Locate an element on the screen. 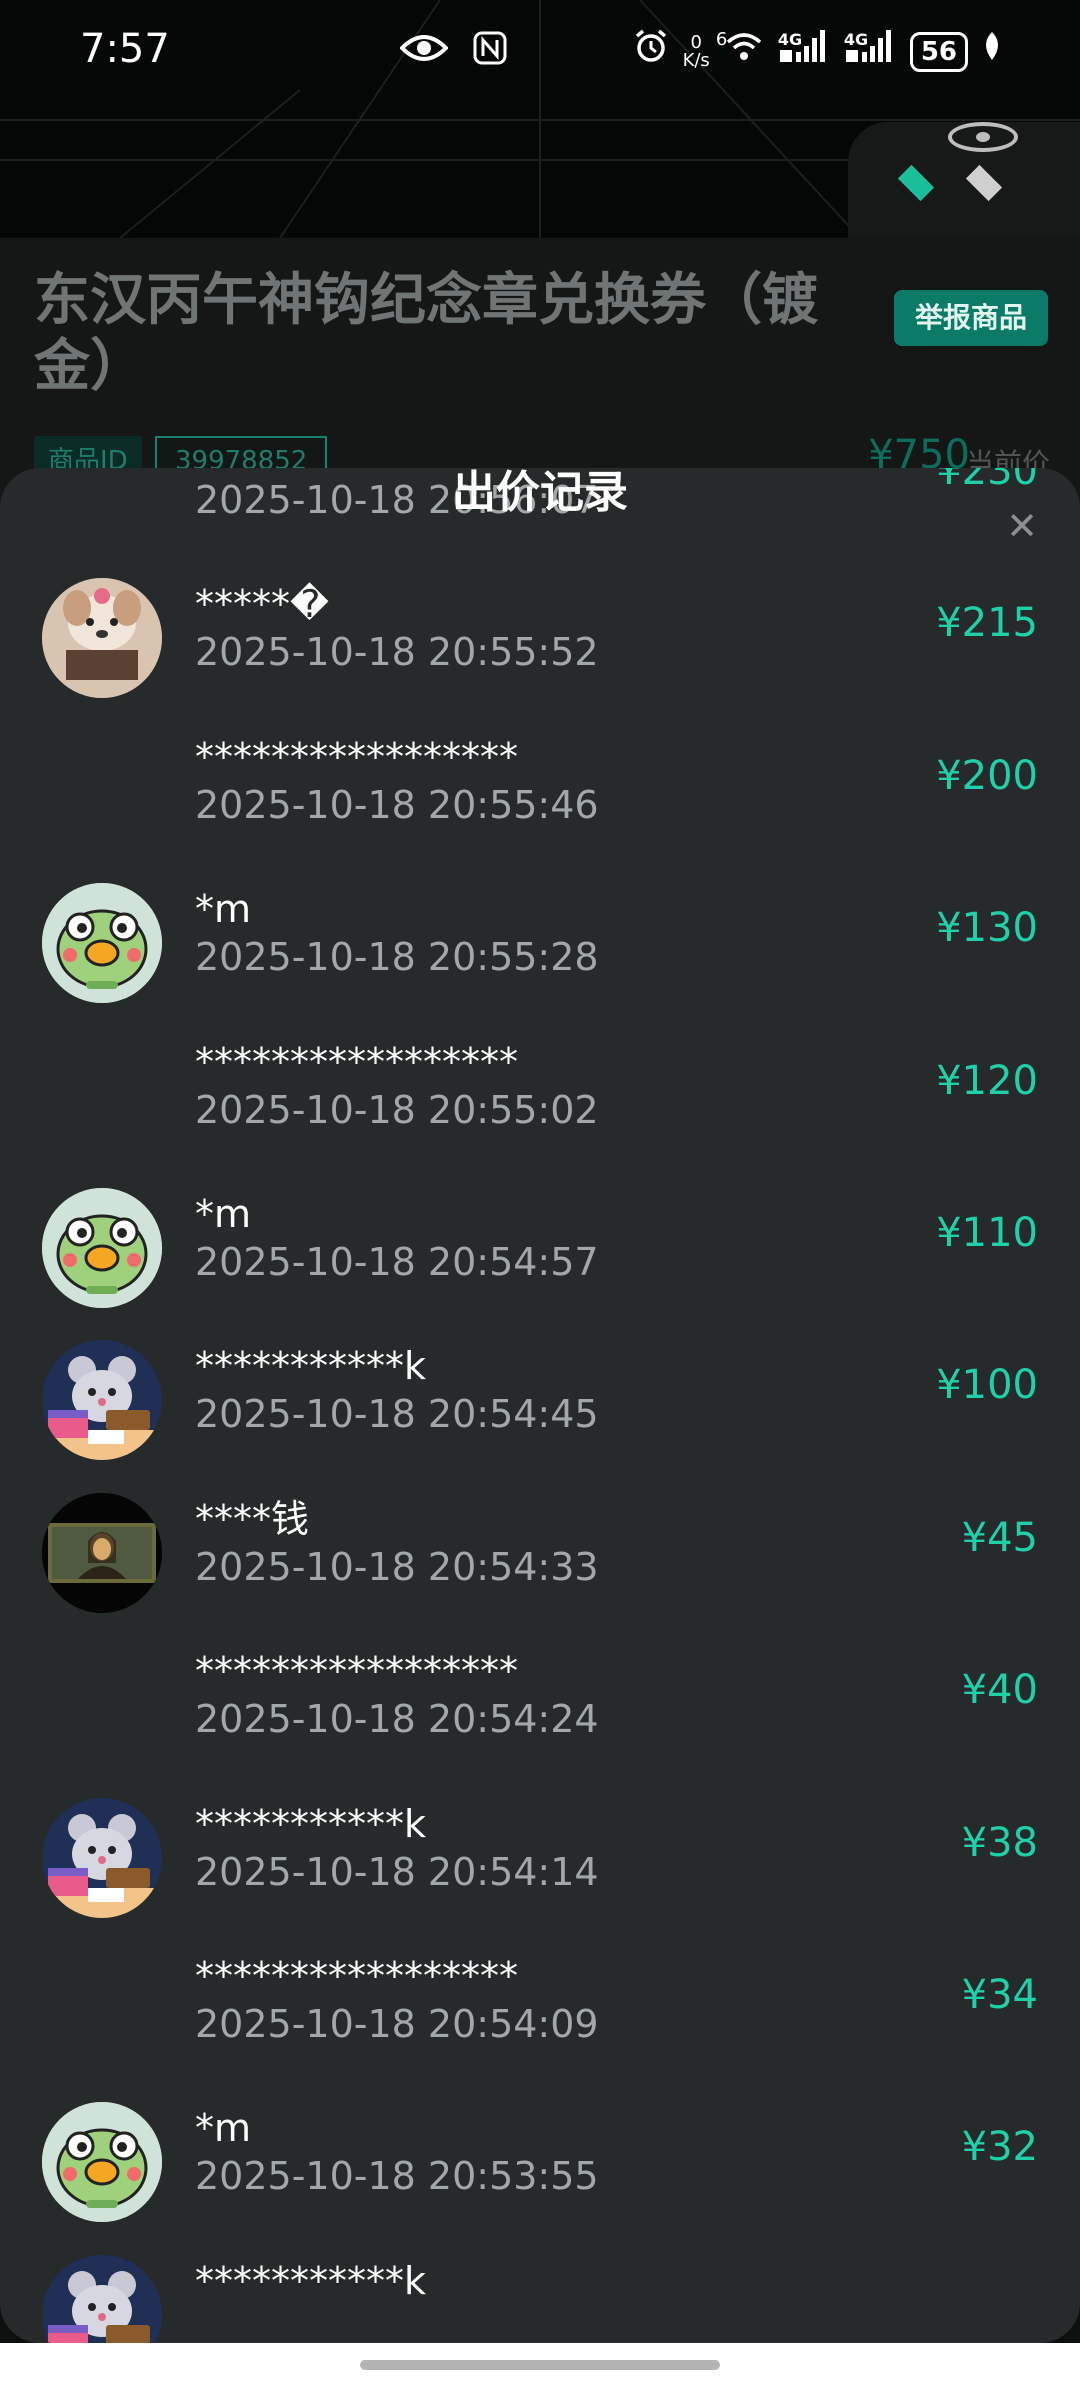 The image size is (1080, 2390). wifi-badge: 6 is located at coordinates (721, 39).